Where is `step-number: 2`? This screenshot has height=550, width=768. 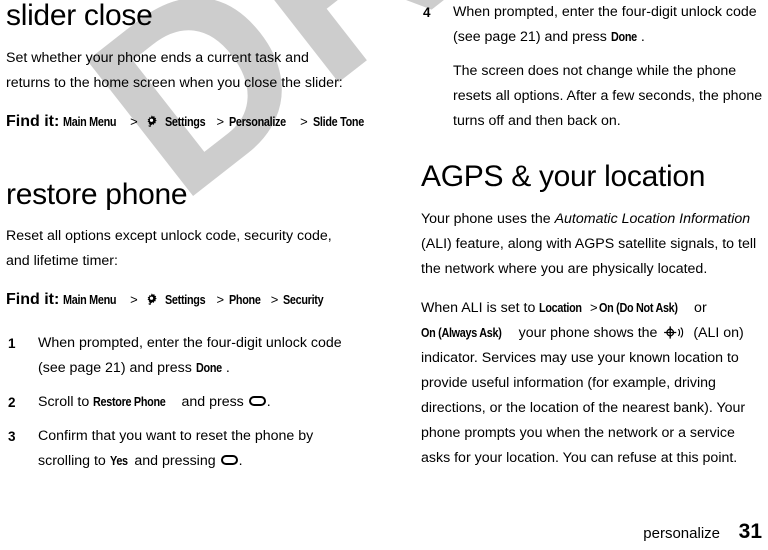
step-number: 2 is located at coordinates (12, 402).